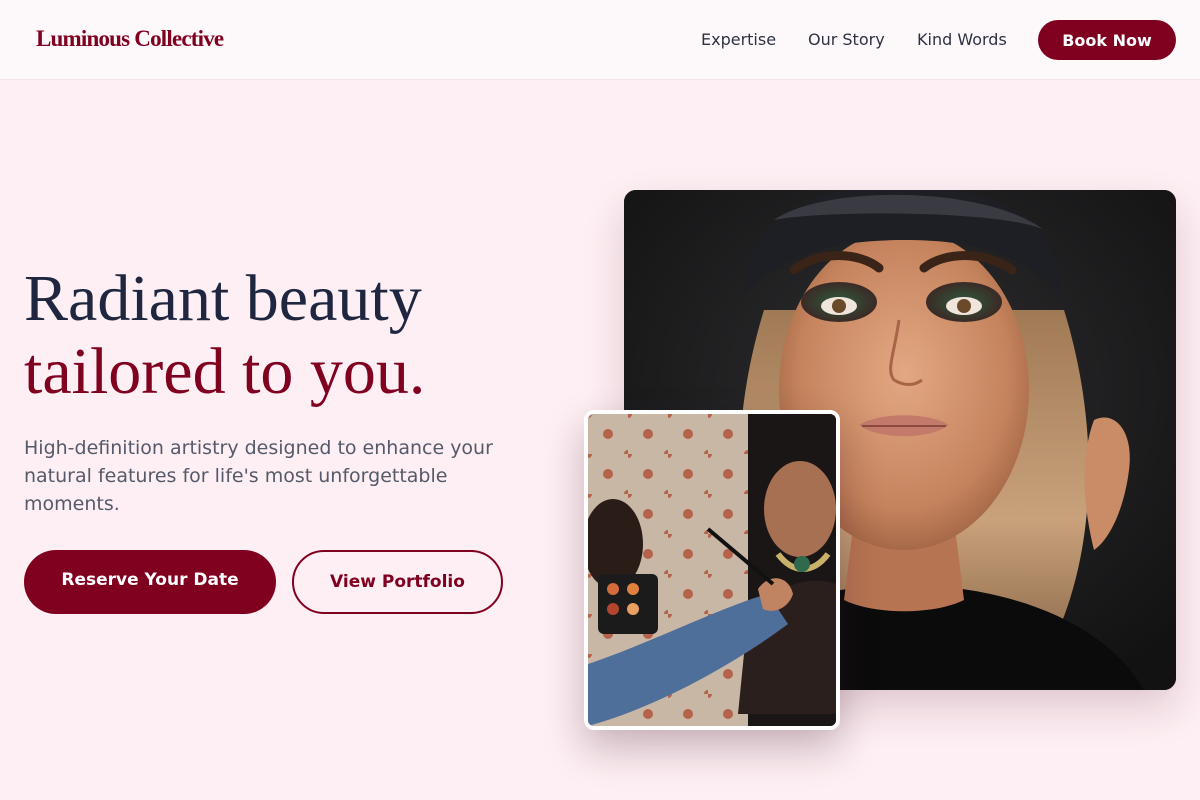 The image size is (1200, 800). Describe the element at coordinates (846, 39) in the screenshot. I see `nav-link-our-story: Our Story` at that location.